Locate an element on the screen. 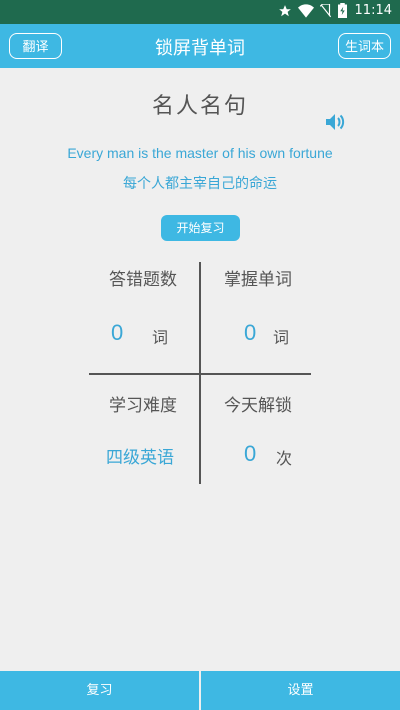 The height and width of the screenshot is (710, 400). quote-chinese: 每个人都主宰自己的命运 is located at coordinates (200, 184).